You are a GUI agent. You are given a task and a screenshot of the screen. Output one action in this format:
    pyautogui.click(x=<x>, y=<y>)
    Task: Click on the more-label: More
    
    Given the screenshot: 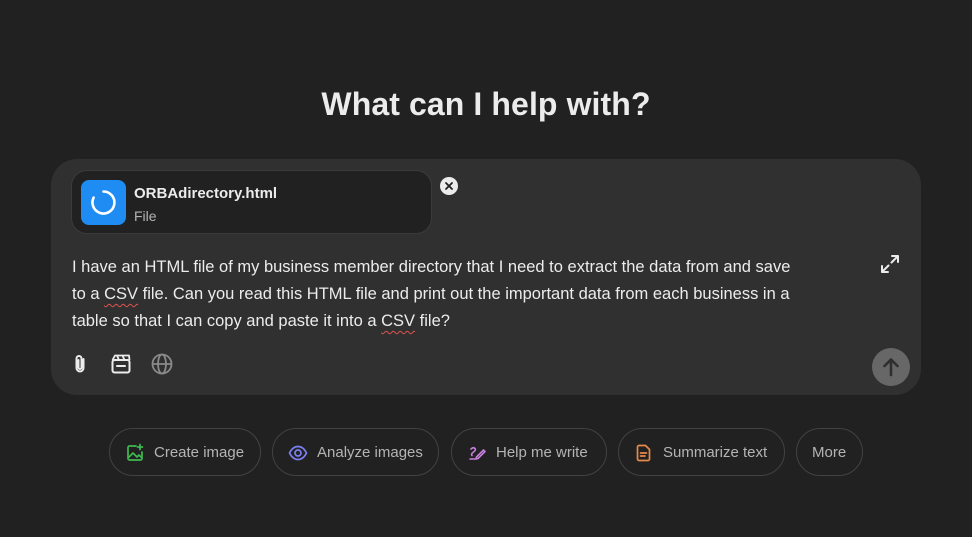 What is the action you would take?
    pyautogui.click(x=829, y=452)
    